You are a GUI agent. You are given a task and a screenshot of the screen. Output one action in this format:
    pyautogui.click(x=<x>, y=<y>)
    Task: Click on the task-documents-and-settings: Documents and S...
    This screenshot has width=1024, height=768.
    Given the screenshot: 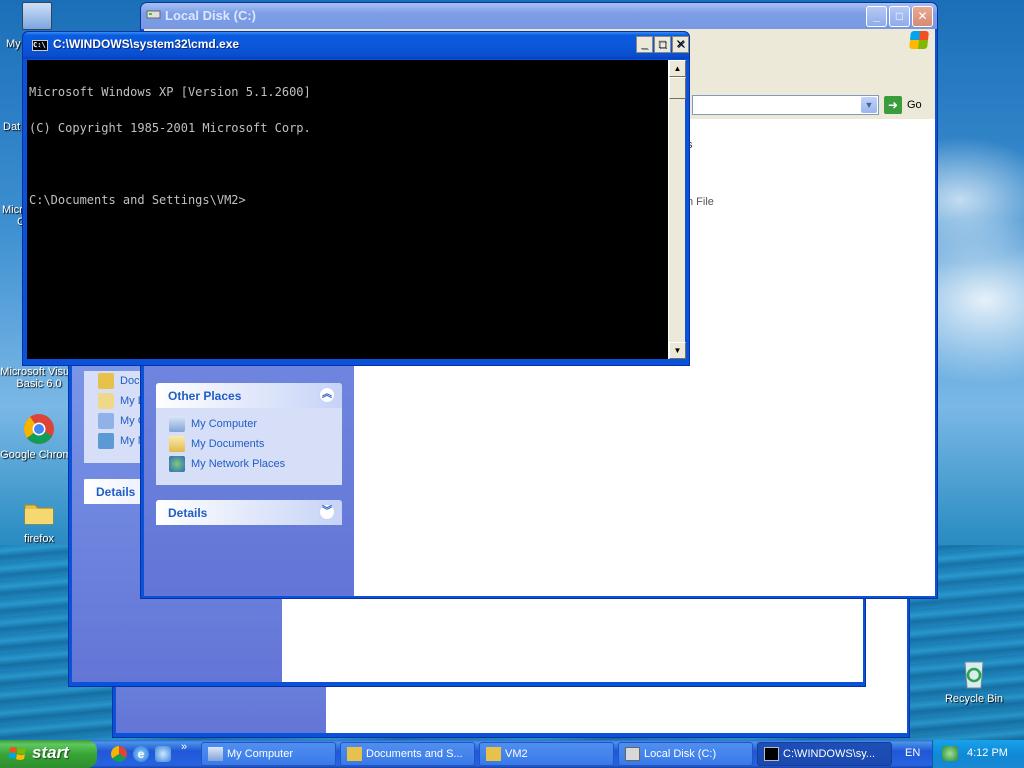 What is the action you would take?
    pyautogui.click(x=407, y=754)
    